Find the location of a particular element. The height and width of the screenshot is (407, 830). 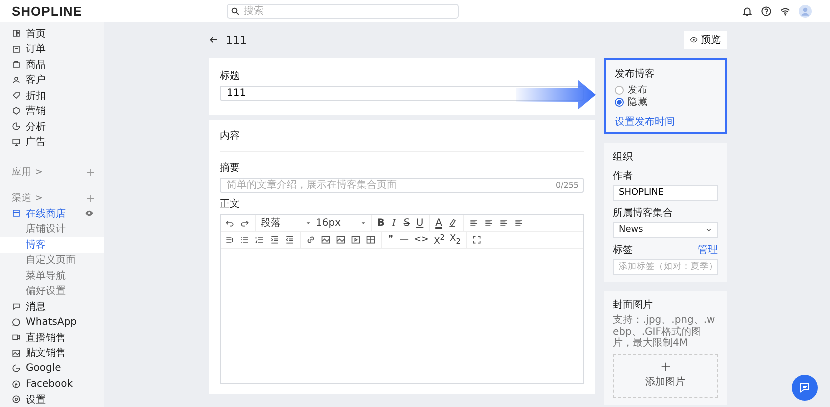

nav-item: 在线商店 is located at coordinates (52, 214).